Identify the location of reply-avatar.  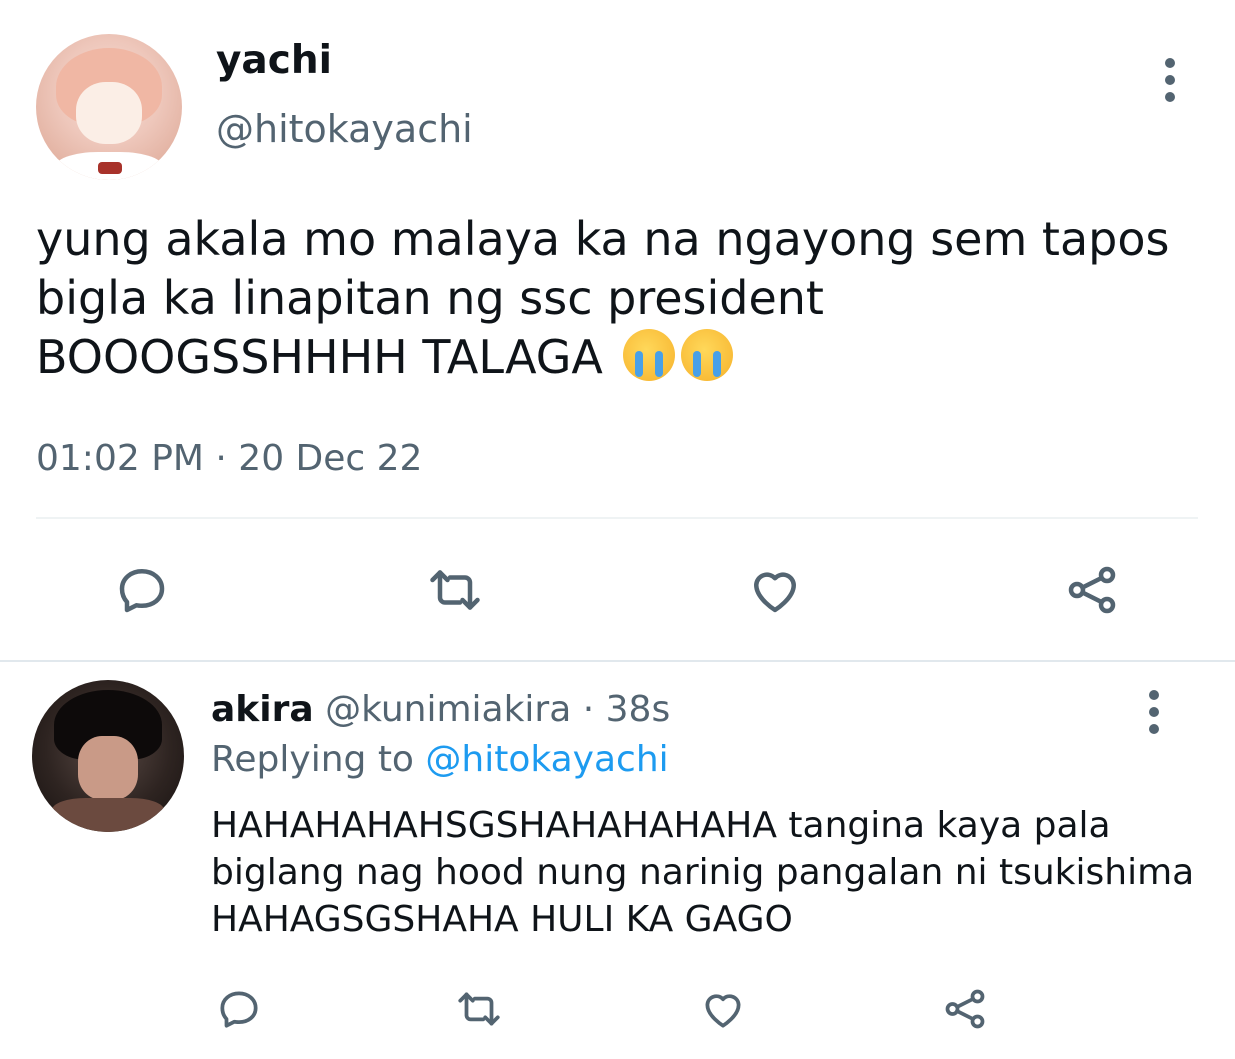
(108, 756).